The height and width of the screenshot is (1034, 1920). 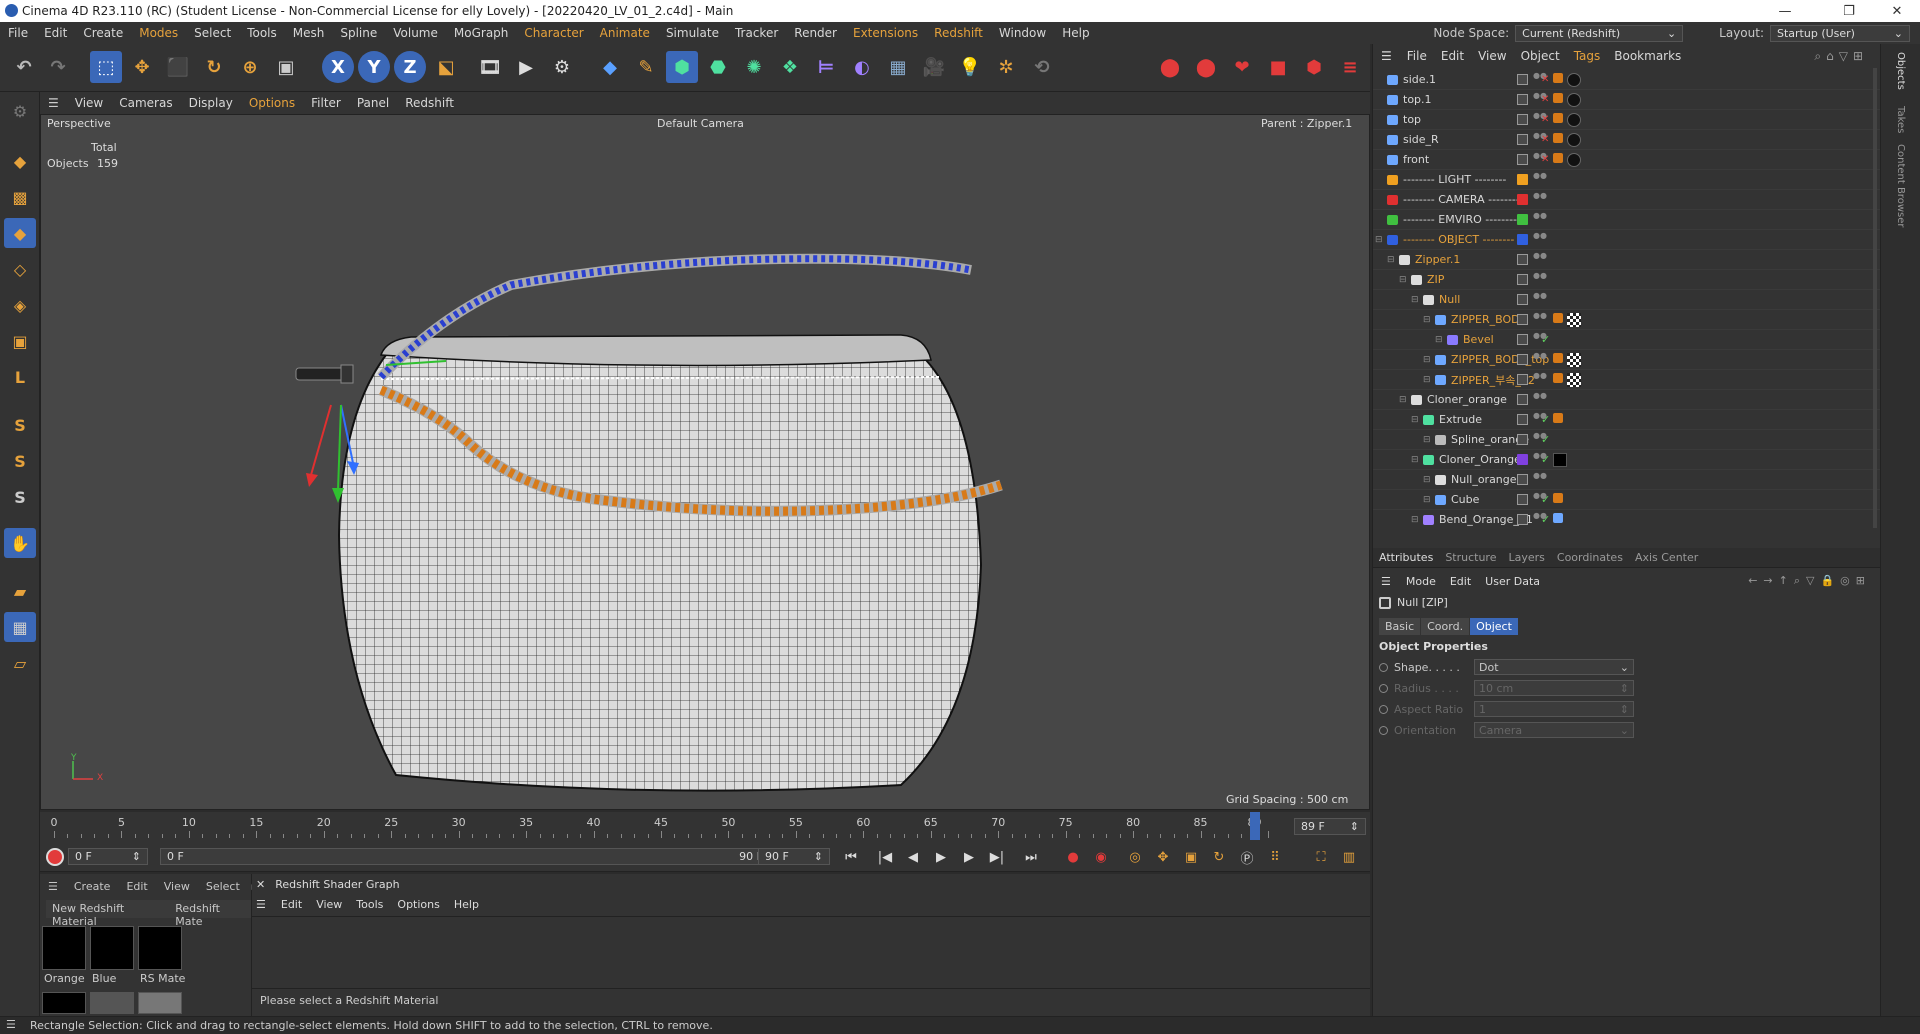 What do you see at coordinates (262, 33) in the screenshot?
I see `menu-tools: Tools` at bounding box center [262, 33].